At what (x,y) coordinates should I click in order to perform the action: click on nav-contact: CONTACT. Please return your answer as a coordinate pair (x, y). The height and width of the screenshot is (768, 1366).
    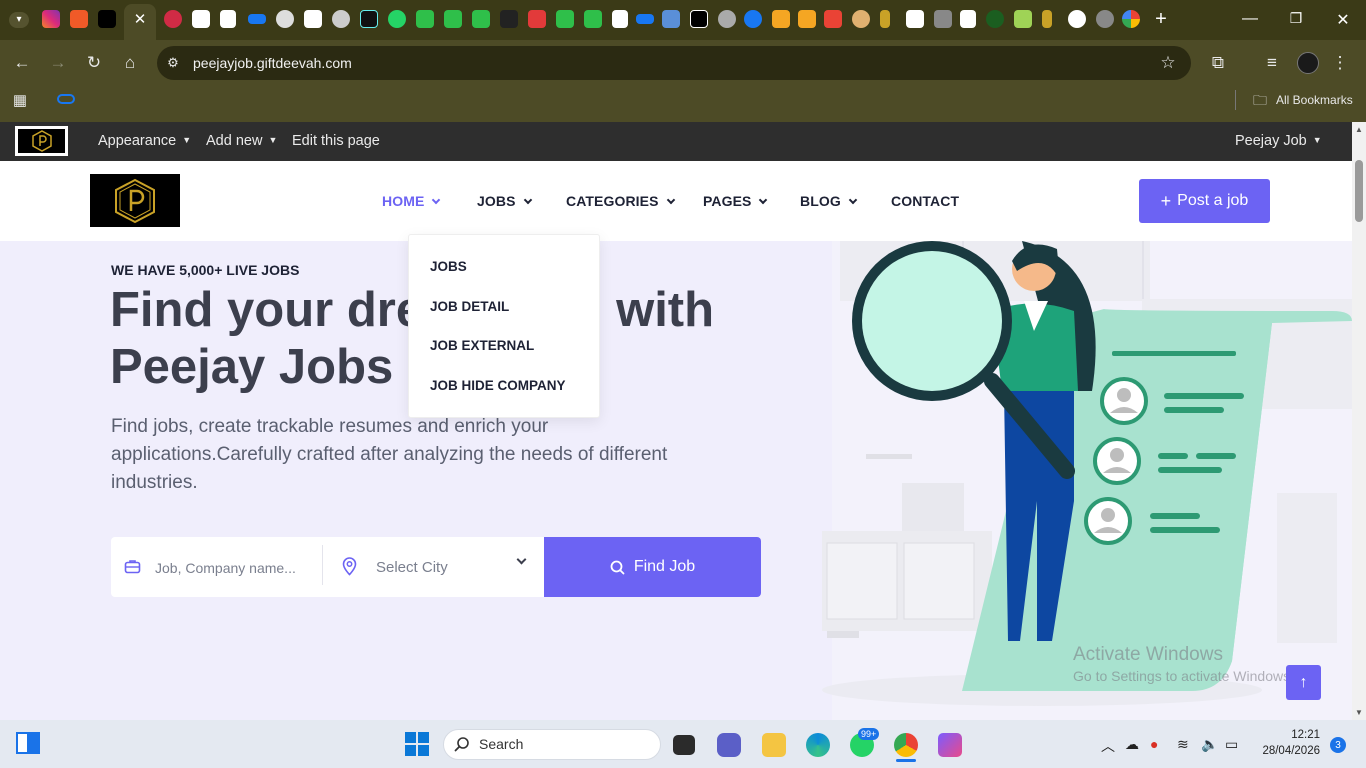
    Looking at the image, I should click on (925, 201).